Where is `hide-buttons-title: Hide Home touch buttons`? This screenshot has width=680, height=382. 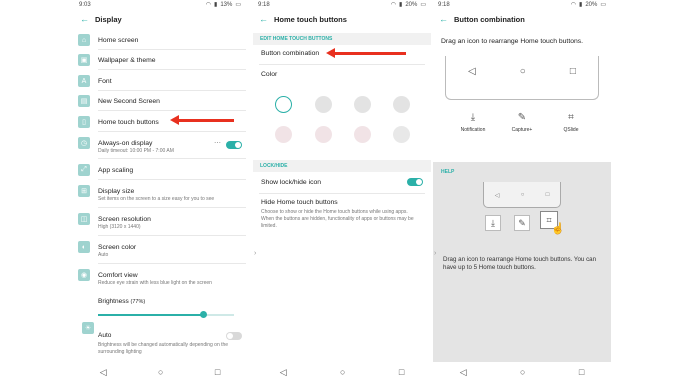
hide-buttons-title: Hide Home touch buttons is located at coordinates (299, 202).